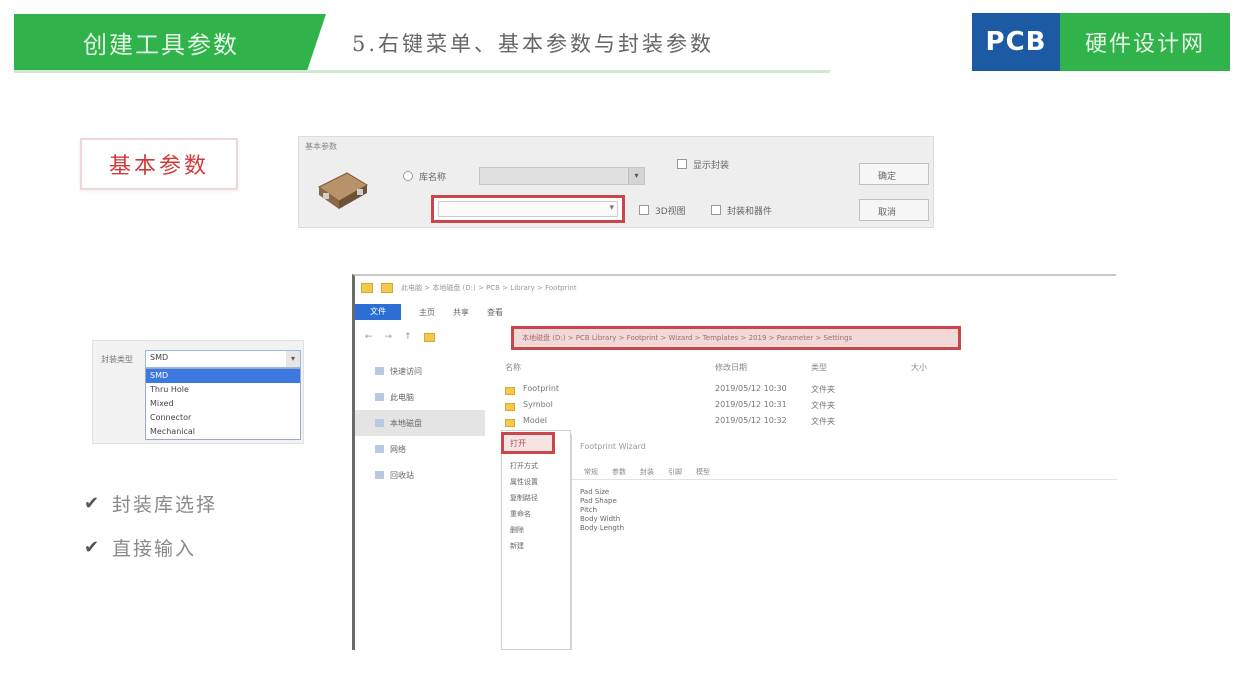 The image size is (1242, 699). I want to click on cancel-button: 取消, so click(894, 210).